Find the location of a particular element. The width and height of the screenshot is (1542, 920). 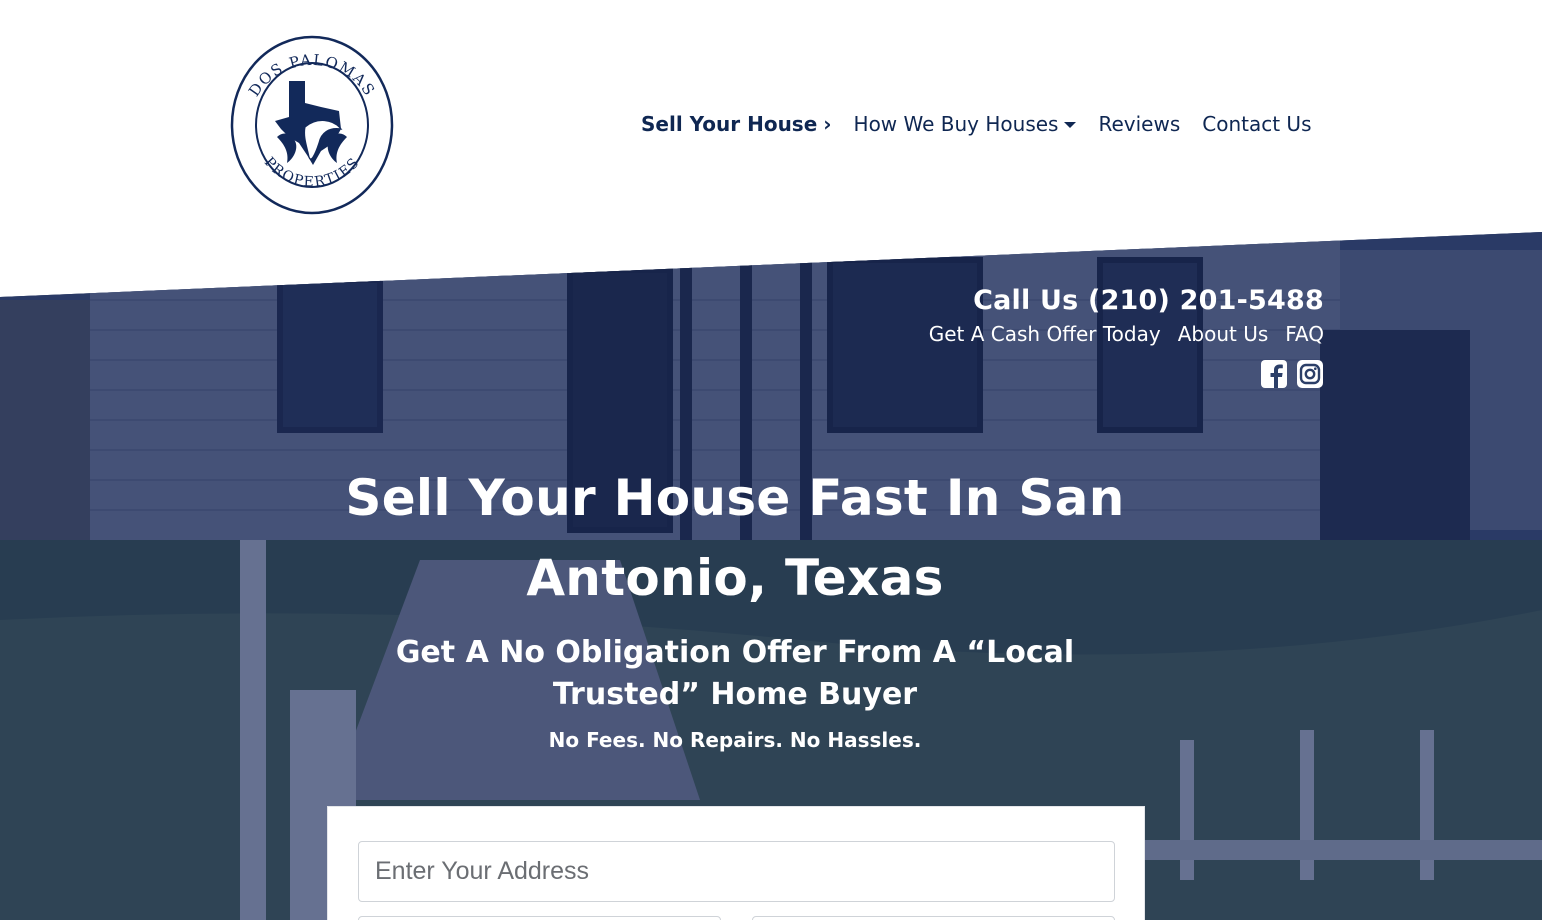

dos-palomas-logo-icon: DOS PALOMAS PROPERTIES is located at coordinates (312, 125).